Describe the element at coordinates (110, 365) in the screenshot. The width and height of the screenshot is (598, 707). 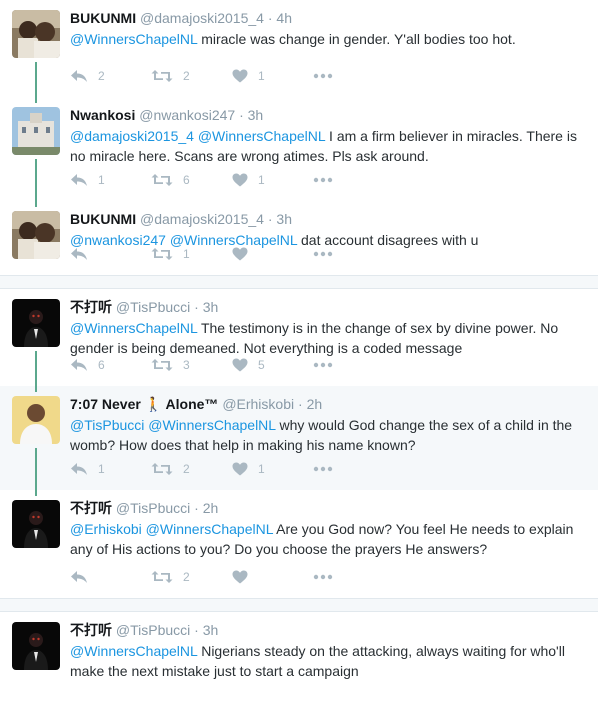
I see `reply-button: 6` at that location.